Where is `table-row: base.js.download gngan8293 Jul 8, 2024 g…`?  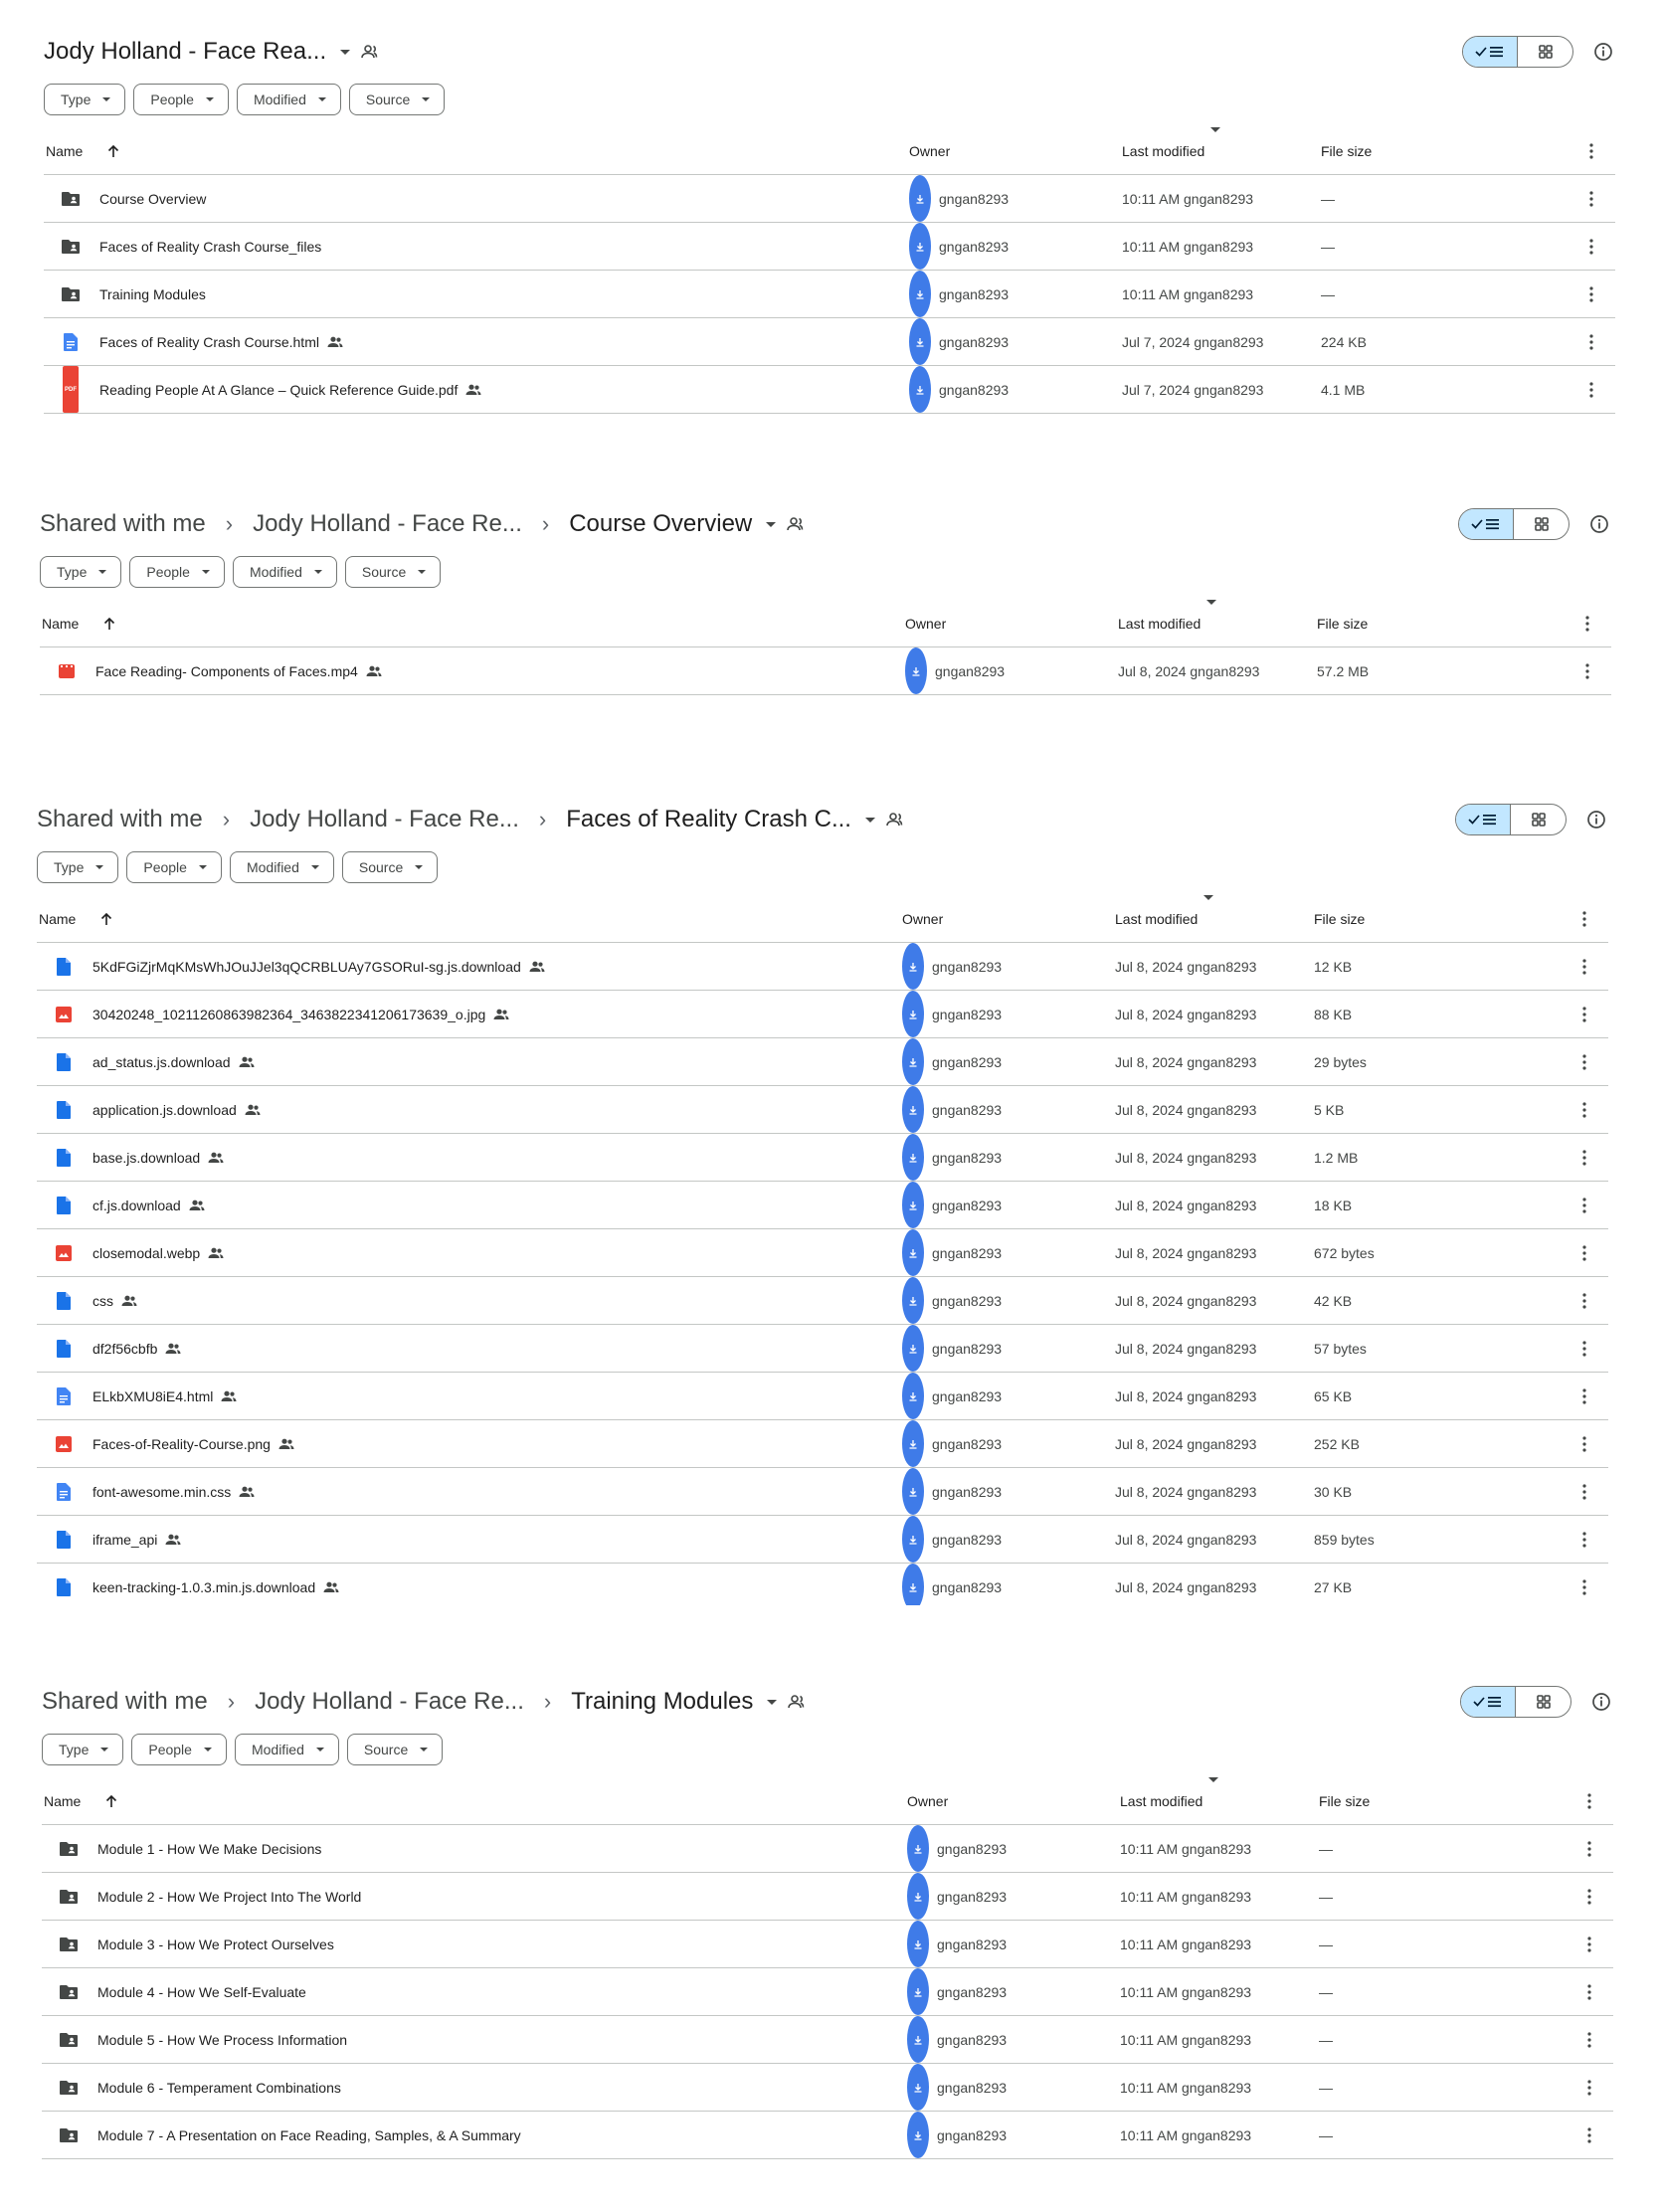
table-row: base.js.download gngan8293 Jul 8, 2024 g… is located at coordinates (822, 1158).